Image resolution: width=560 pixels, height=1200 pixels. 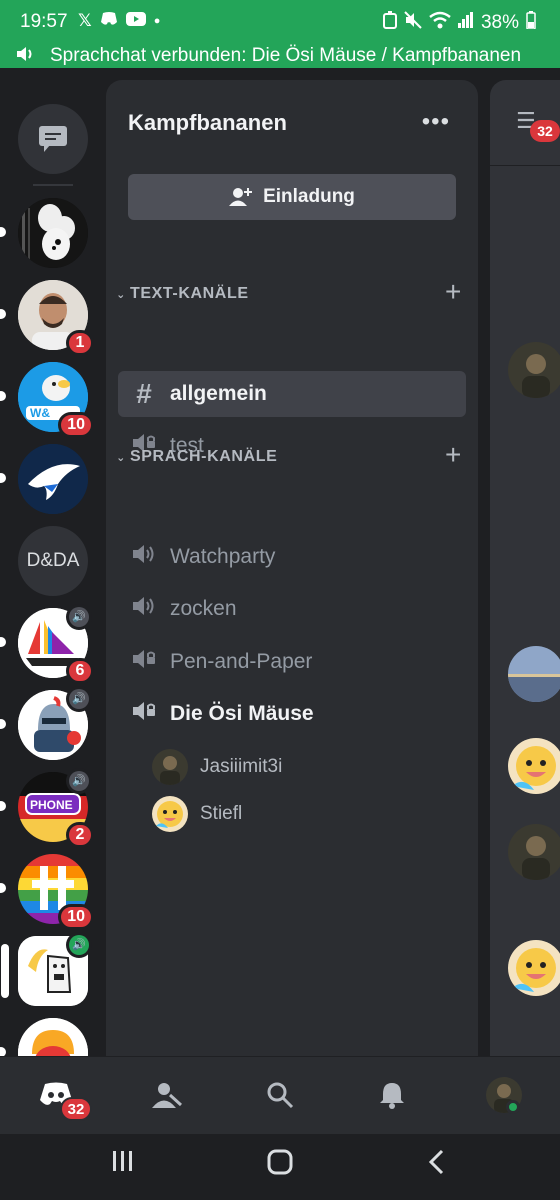 What do you see at coordinates (144, 714) in the screenshot?
I see `speaker-lock-icon` at bounding box center [144, 714].